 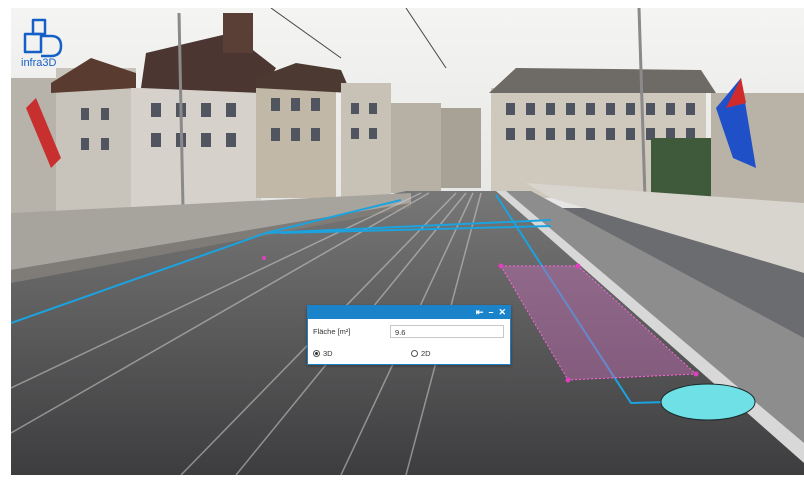 What do you see at coordinates (332, 331) in the screenshot?
I see `area-label: Fläche [m²]` at bounding box center [332, 331].